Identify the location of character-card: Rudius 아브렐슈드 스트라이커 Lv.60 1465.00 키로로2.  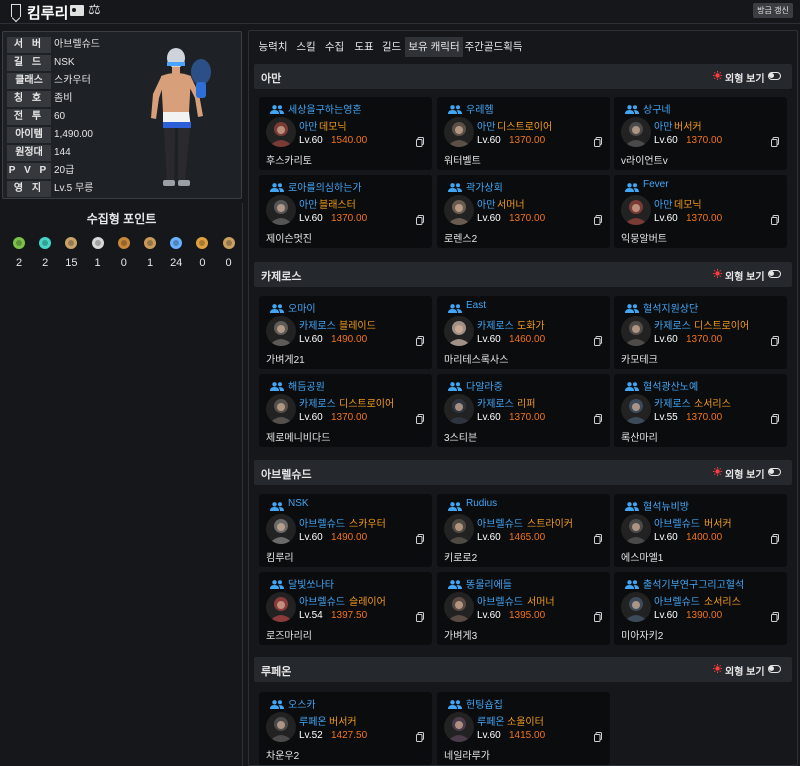
(523, 530).